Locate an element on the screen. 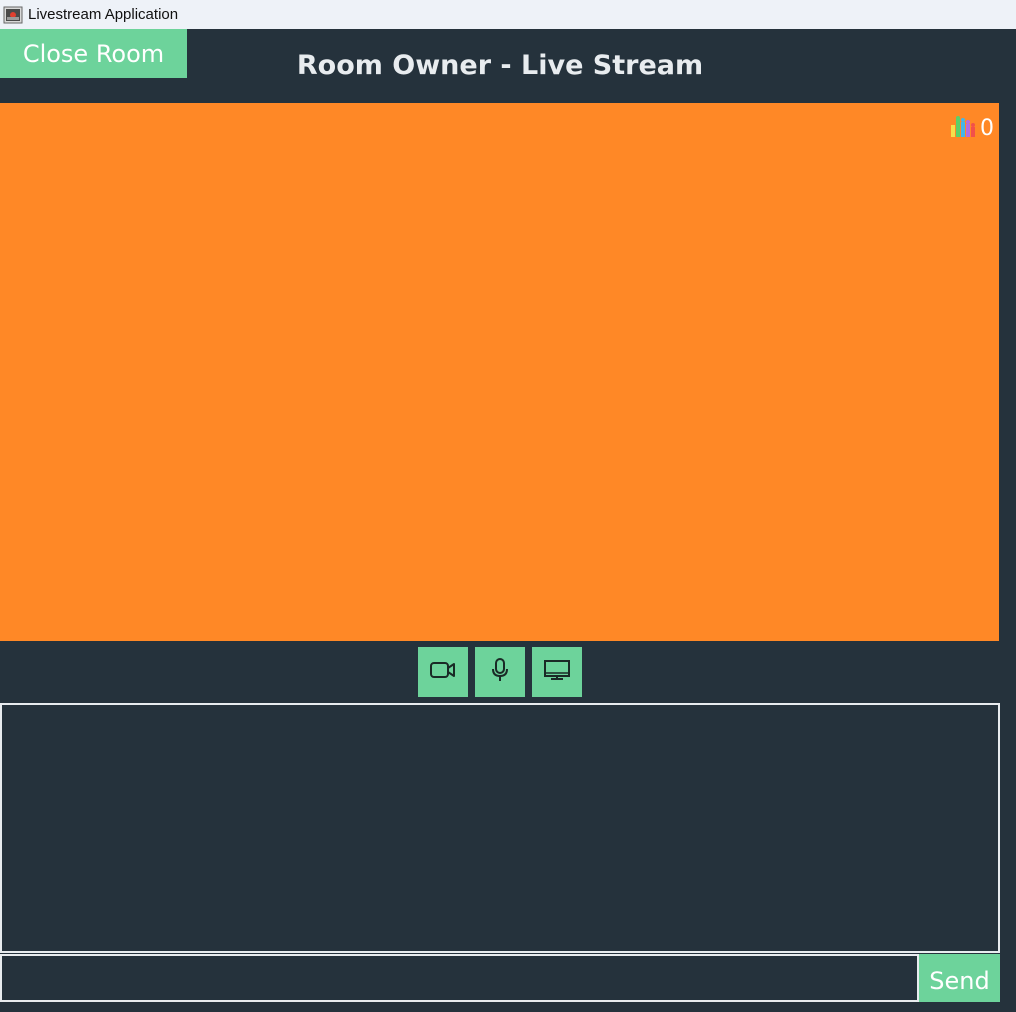  microphone-button is located at coordinates (500, 672).